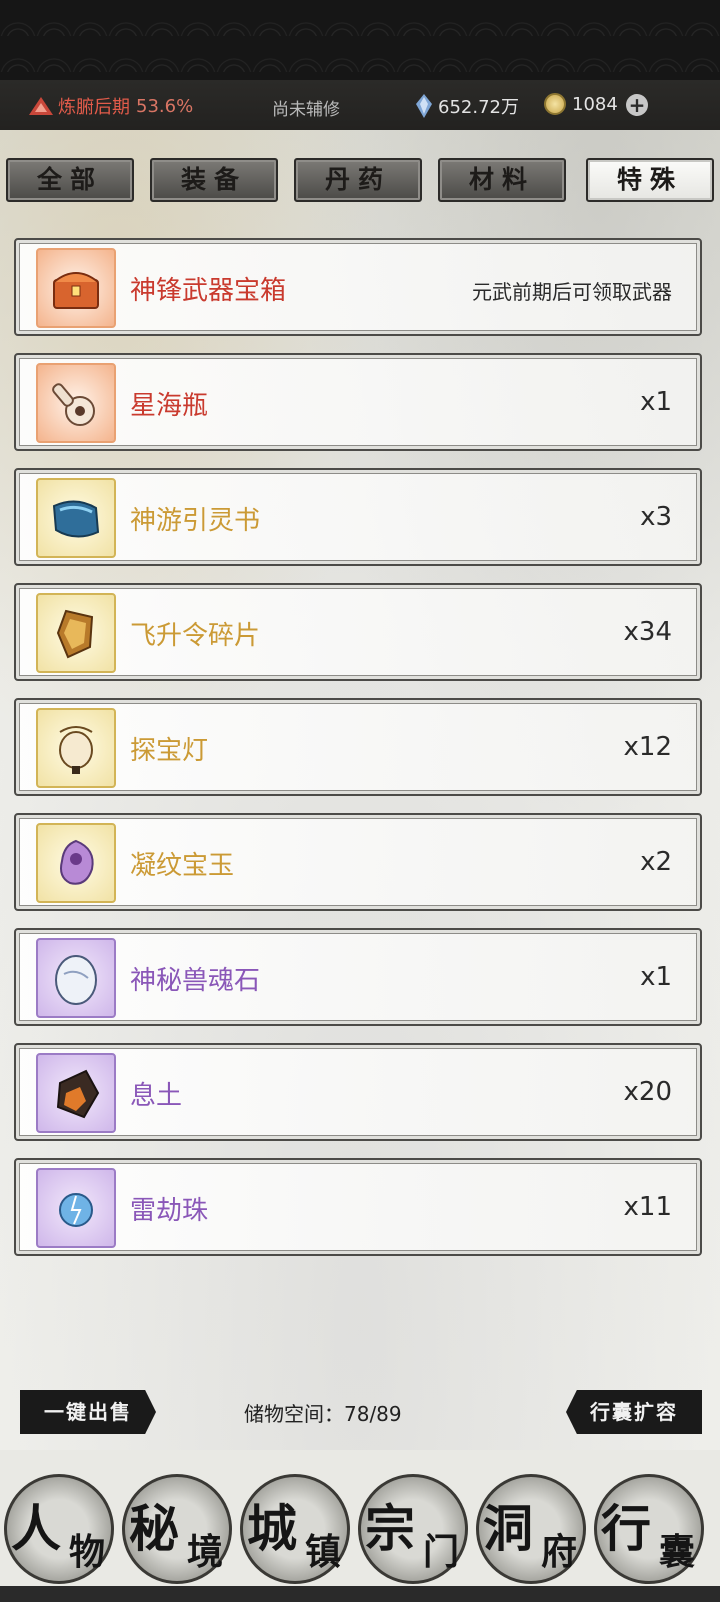 The height and width of the screenshot is (1602, 720). I want to click on list-item: 息土 x20, so click(358, 1092).